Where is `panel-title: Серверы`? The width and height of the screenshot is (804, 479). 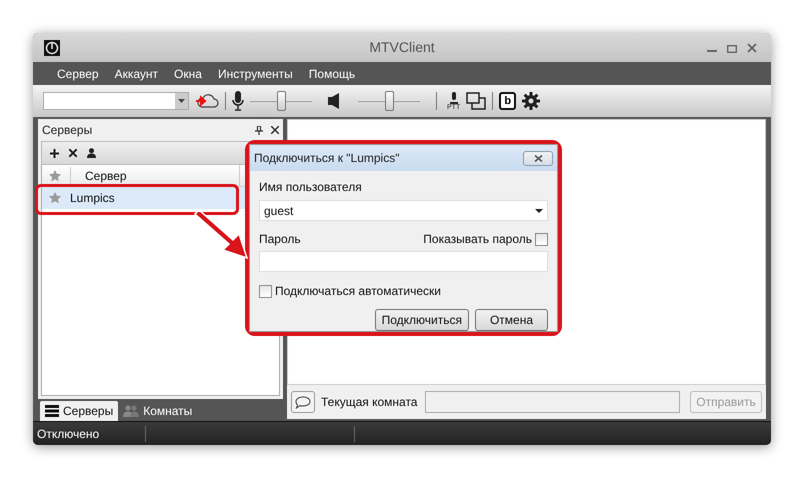
panel-title: Серверы is located at coordinates (67, 130).